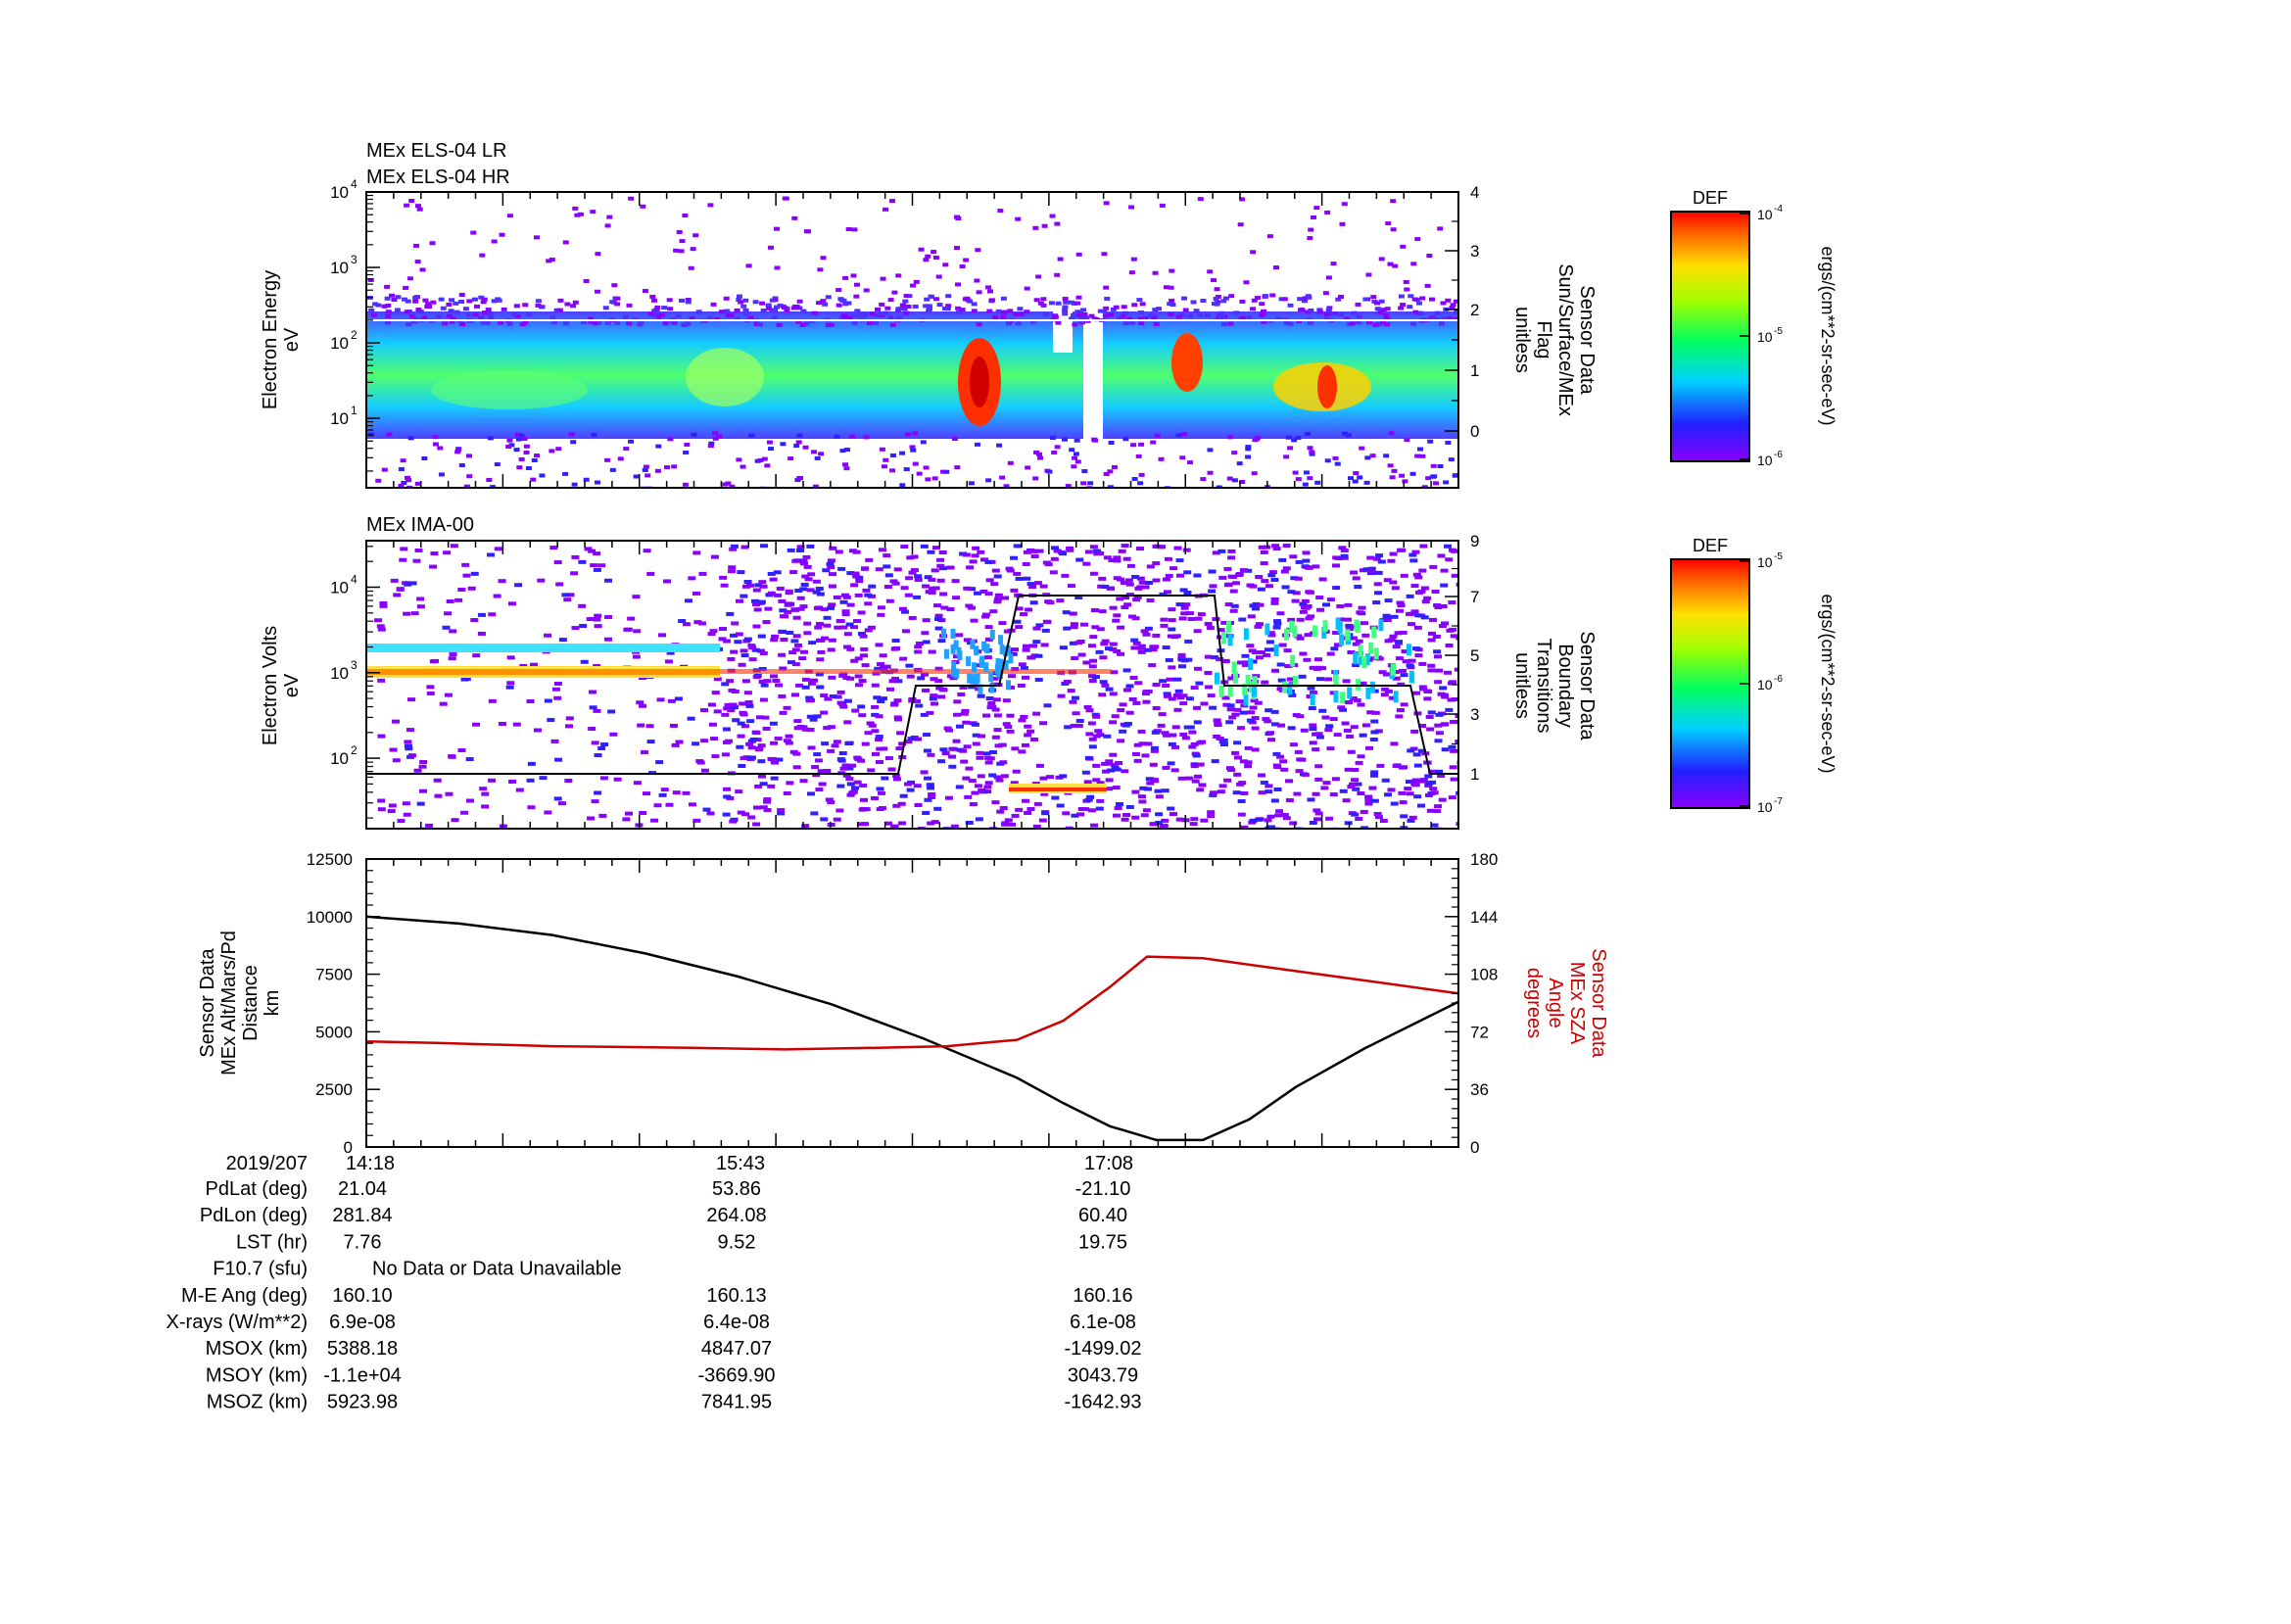 Image resolution: width=2291 pixels, height=1624 pixels. I want to click on panel1-right-tick-label: 3, so click(1474, 251).